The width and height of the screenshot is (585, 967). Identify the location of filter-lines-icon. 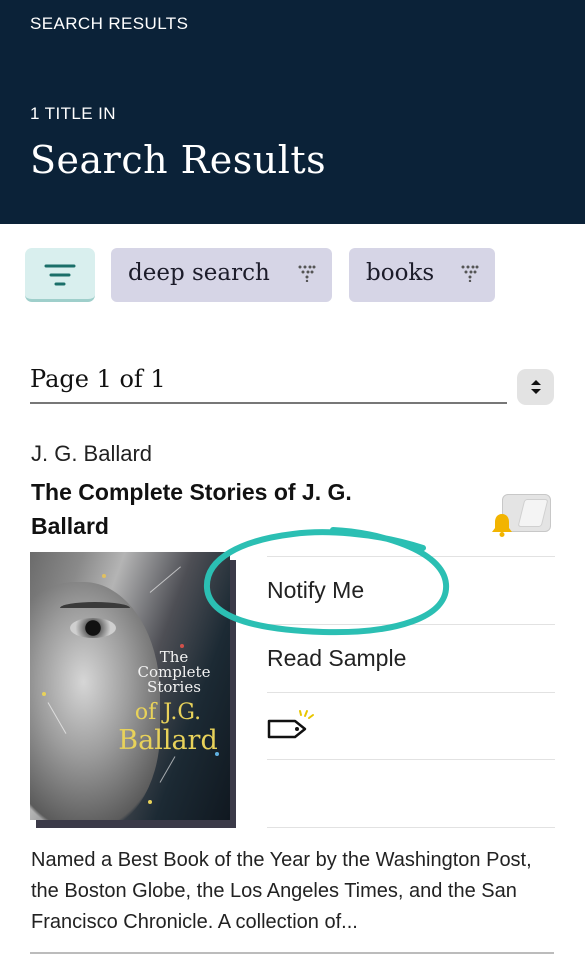
(60, 275).